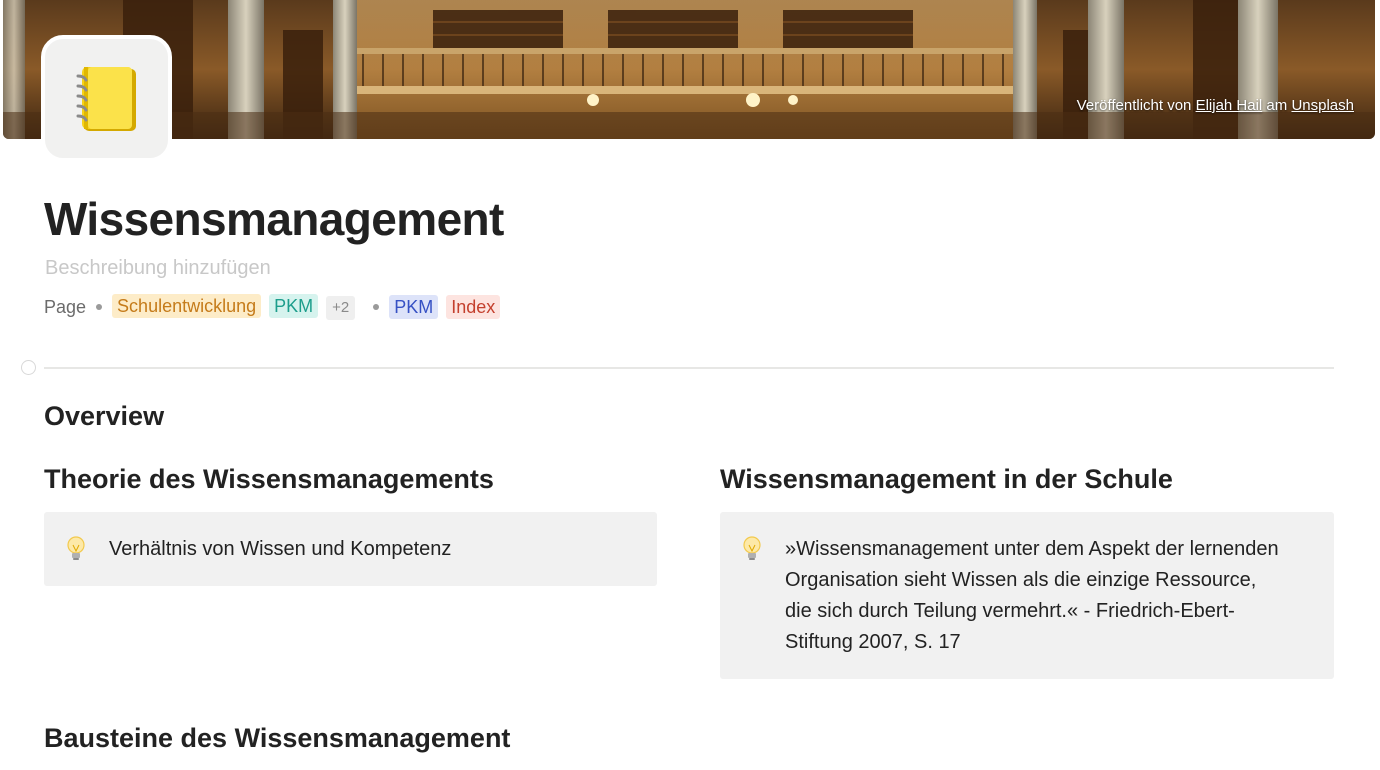 Image resolution: width=1380 pixels, height=770 pixels. Describe the element at coordinates (473, 307) in the screenshot. I see `tag: Index` at that location.